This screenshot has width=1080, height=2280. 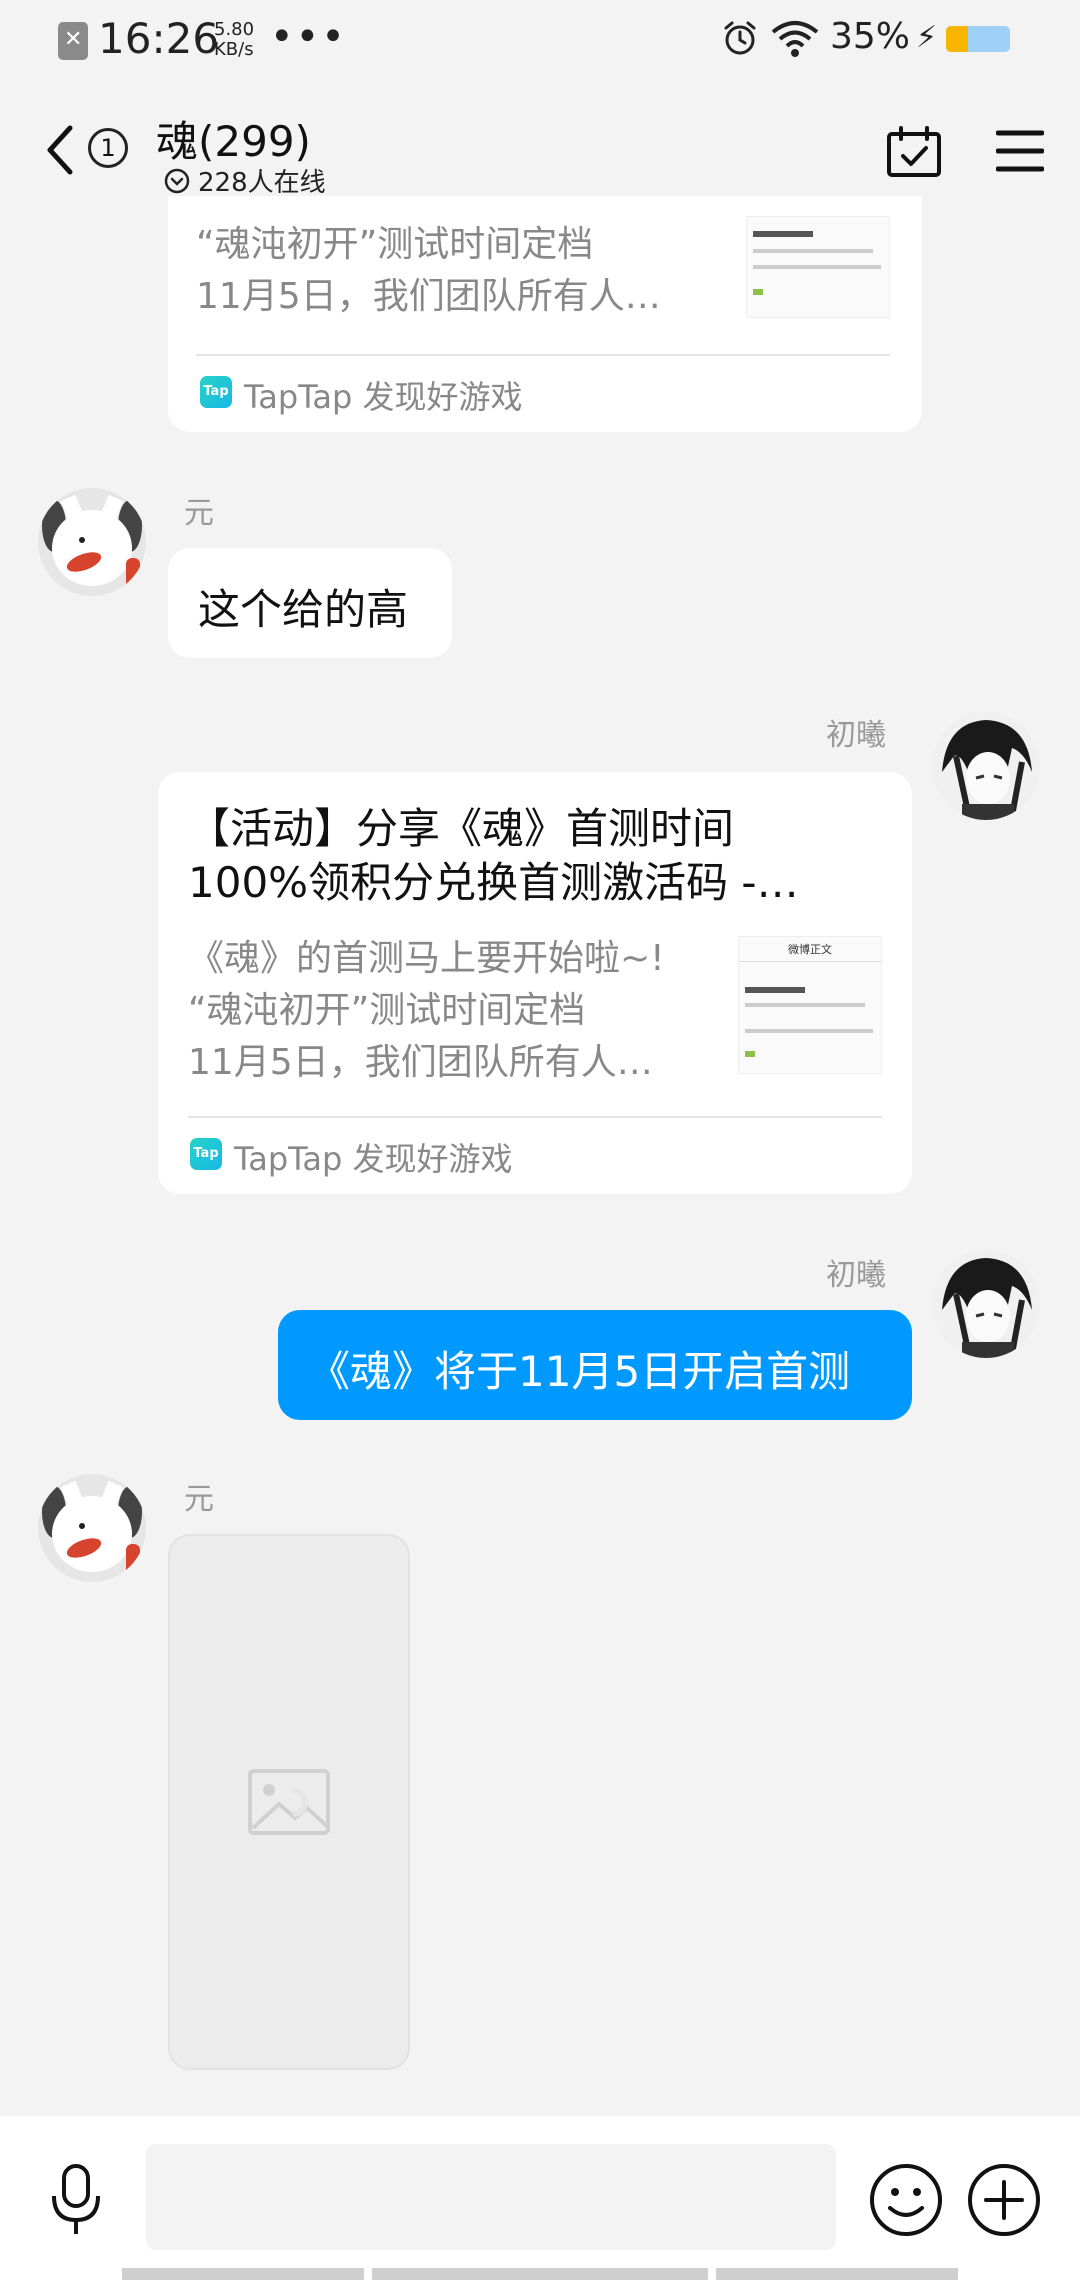 What do you see at coordinates (60, 150) in the screenshot?
I see `back-icon` at bounding box center [60, 150].